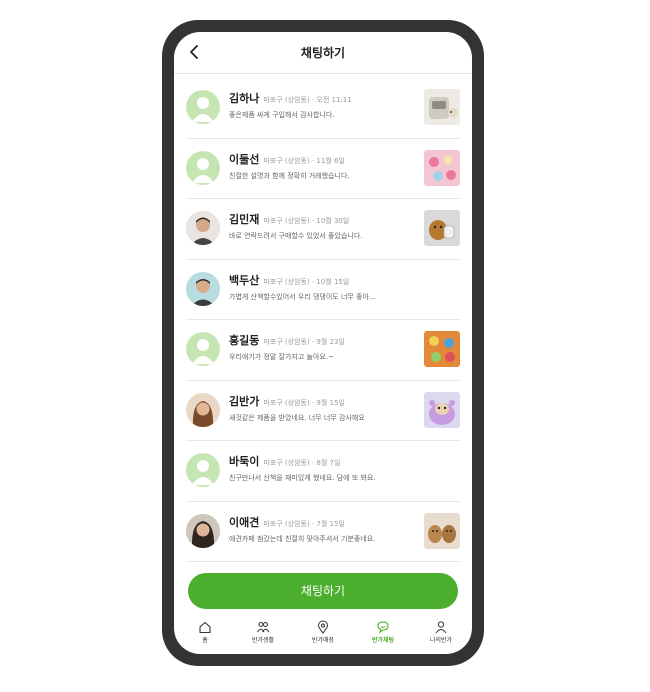  What do you see at coordinates (244, 340) in the screenshot?
I see `chat-name: 홍길동` at bounding box center [244, 340].